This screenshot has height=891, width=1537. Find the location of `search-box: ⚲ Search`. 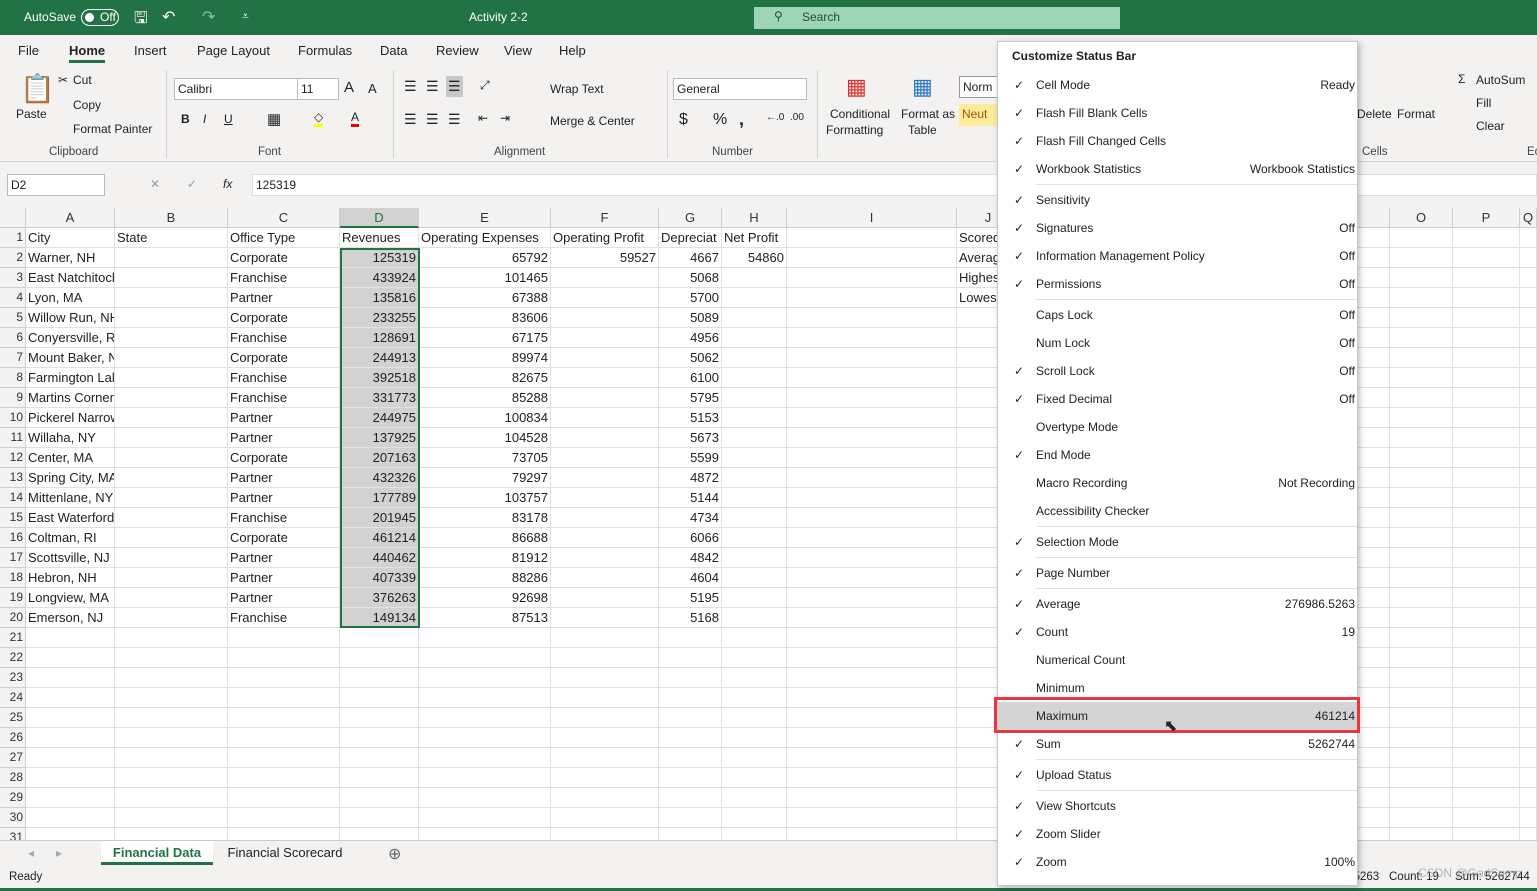

search-box: ⚲ Search is located at coordinates (937, 18).